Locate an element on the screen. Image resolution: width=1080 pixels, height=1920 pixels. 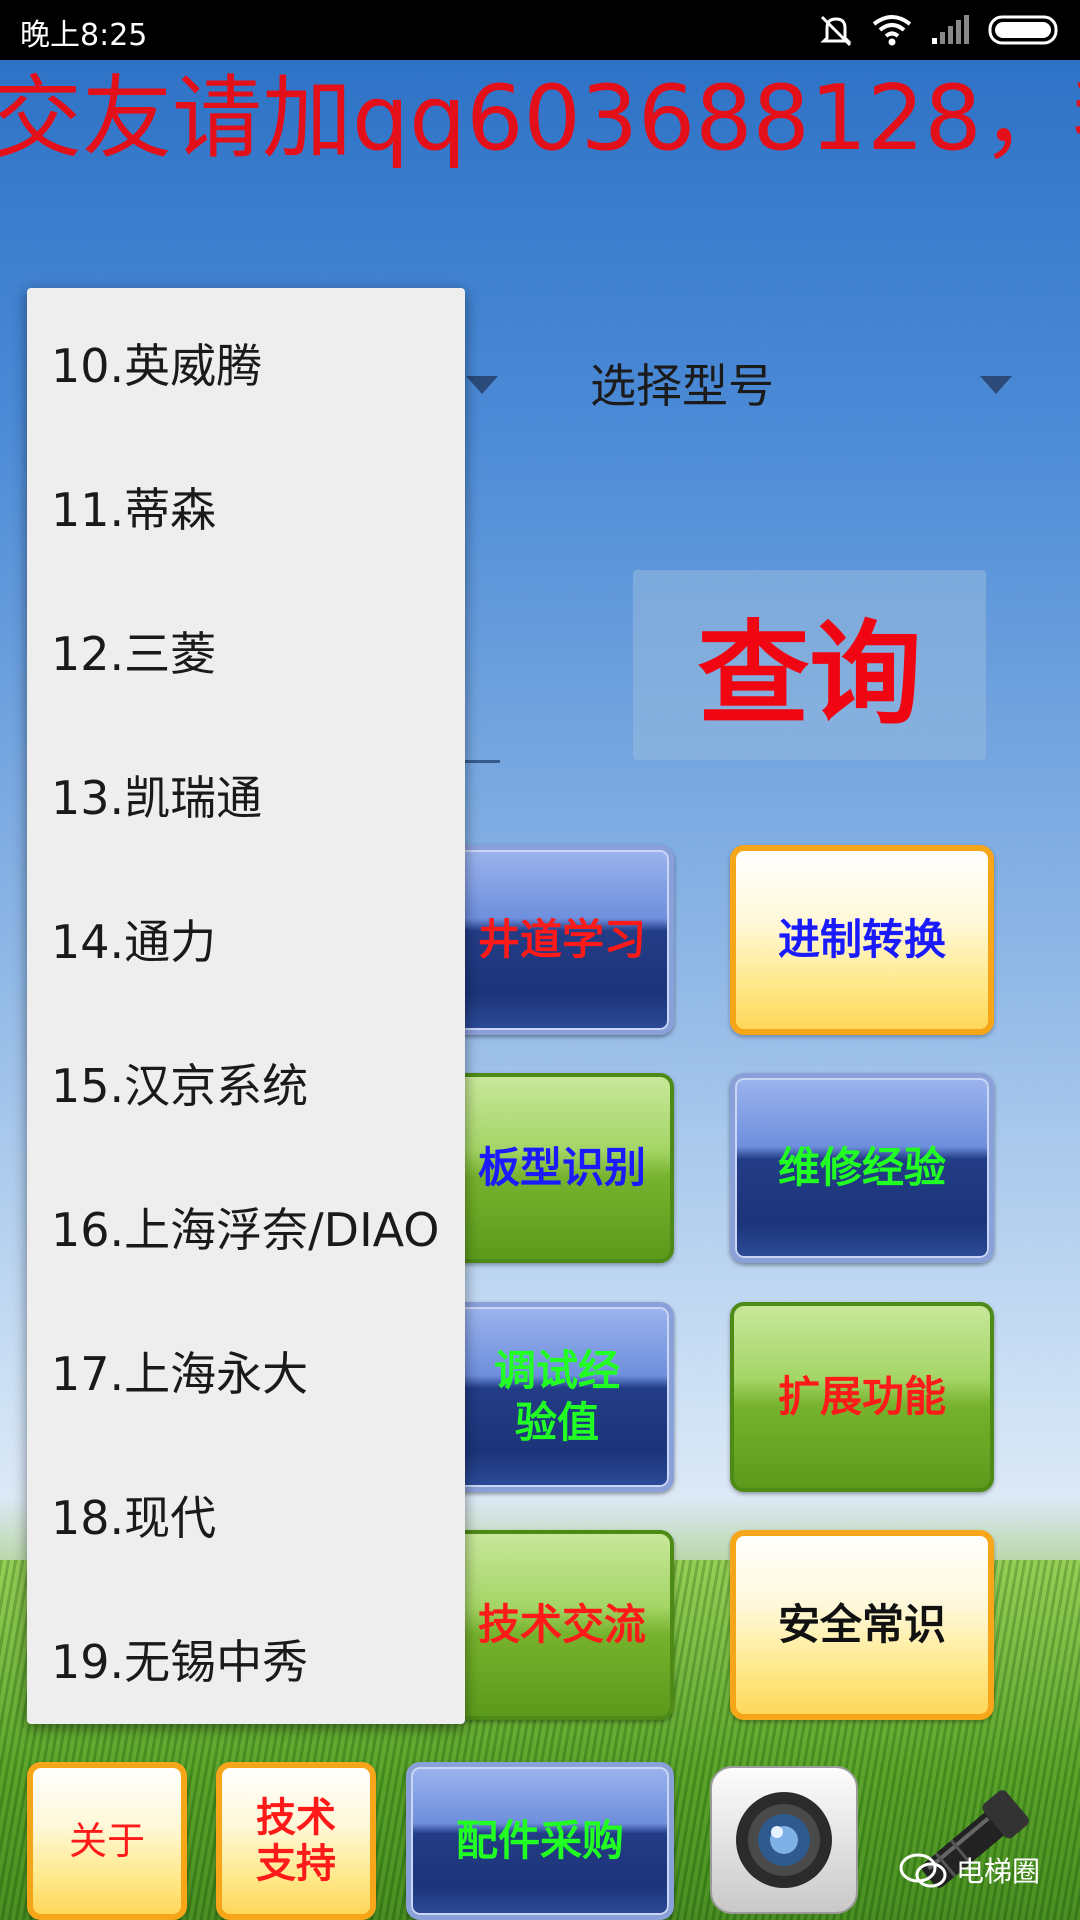
model-spinner-label: 选择型号 is located at coordinates (682, 386).